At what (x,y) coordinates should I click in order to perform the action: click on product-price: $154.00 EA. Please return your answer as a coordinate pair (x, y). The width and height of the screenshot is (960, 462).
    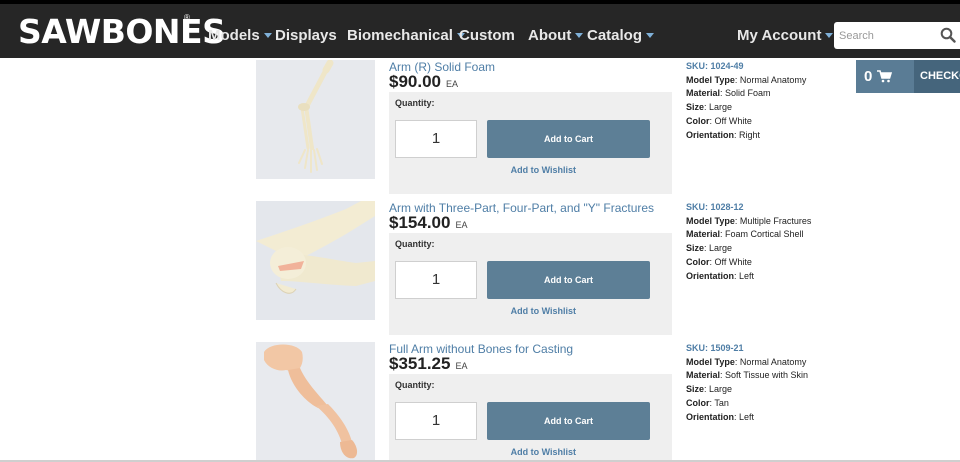
    Looking at the image, I should click on (428, 224).